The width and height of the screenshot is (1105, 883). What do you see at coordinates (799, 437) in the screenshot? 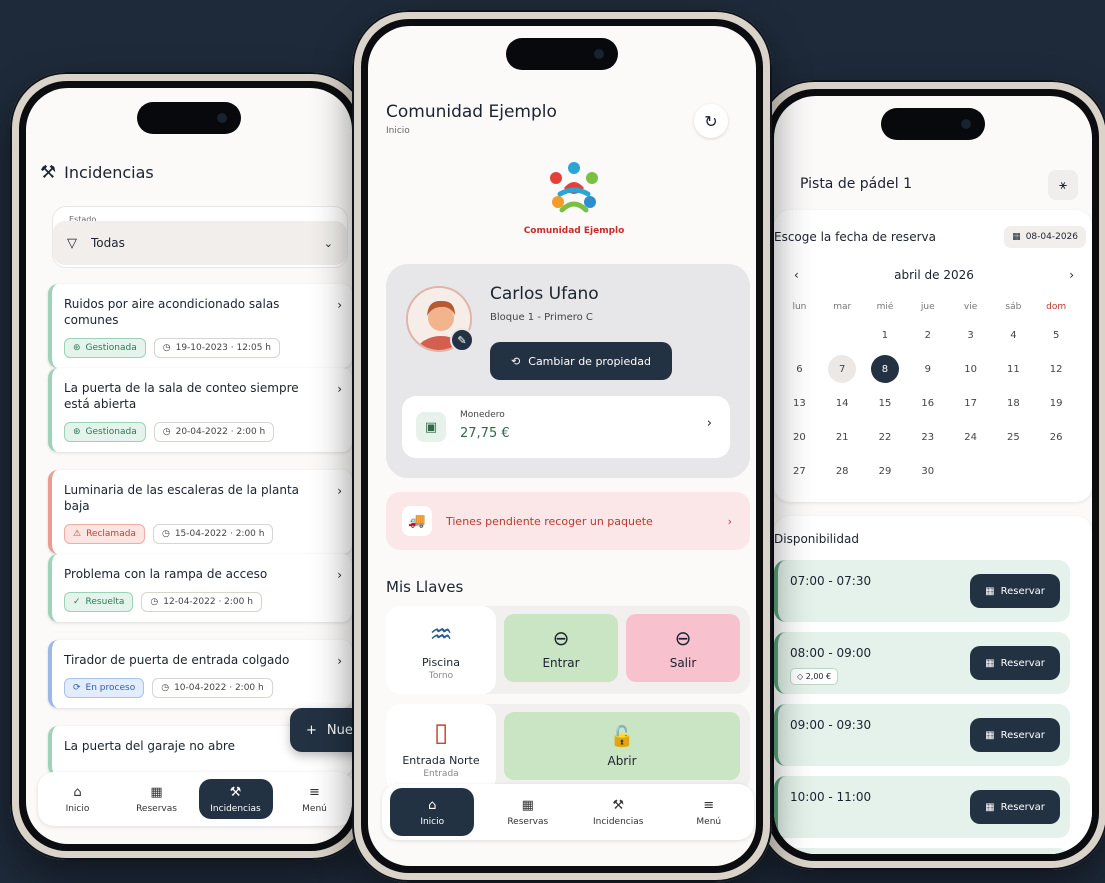
I see `calendar-day: 20` at bounding box center [799, 437].